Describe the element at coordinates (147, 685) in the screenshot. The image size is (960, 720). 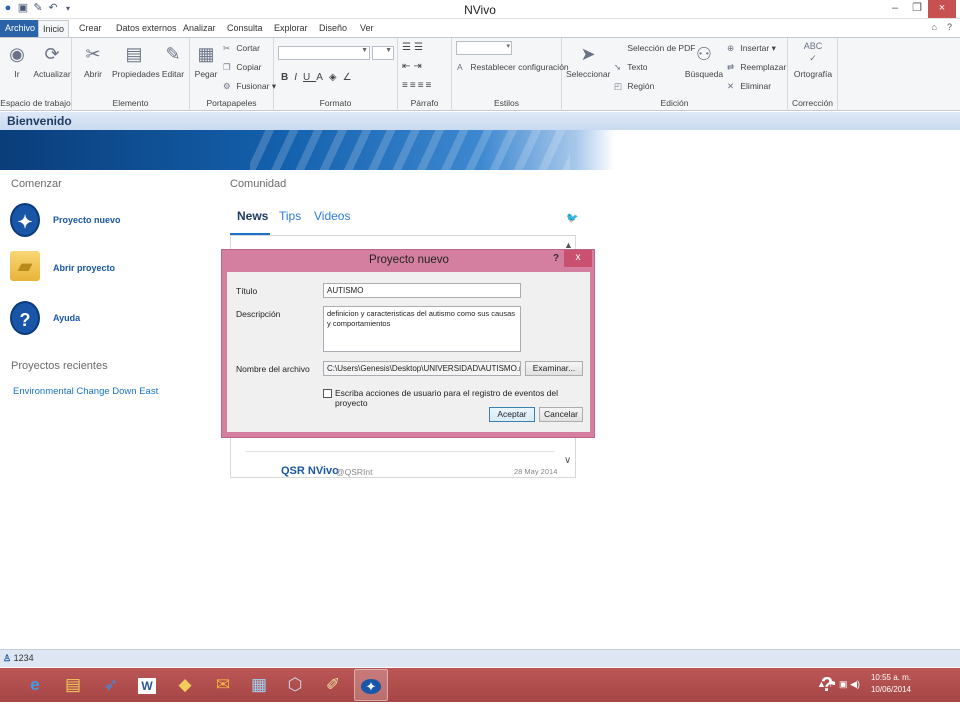
I see `word-icon: W` at that location.